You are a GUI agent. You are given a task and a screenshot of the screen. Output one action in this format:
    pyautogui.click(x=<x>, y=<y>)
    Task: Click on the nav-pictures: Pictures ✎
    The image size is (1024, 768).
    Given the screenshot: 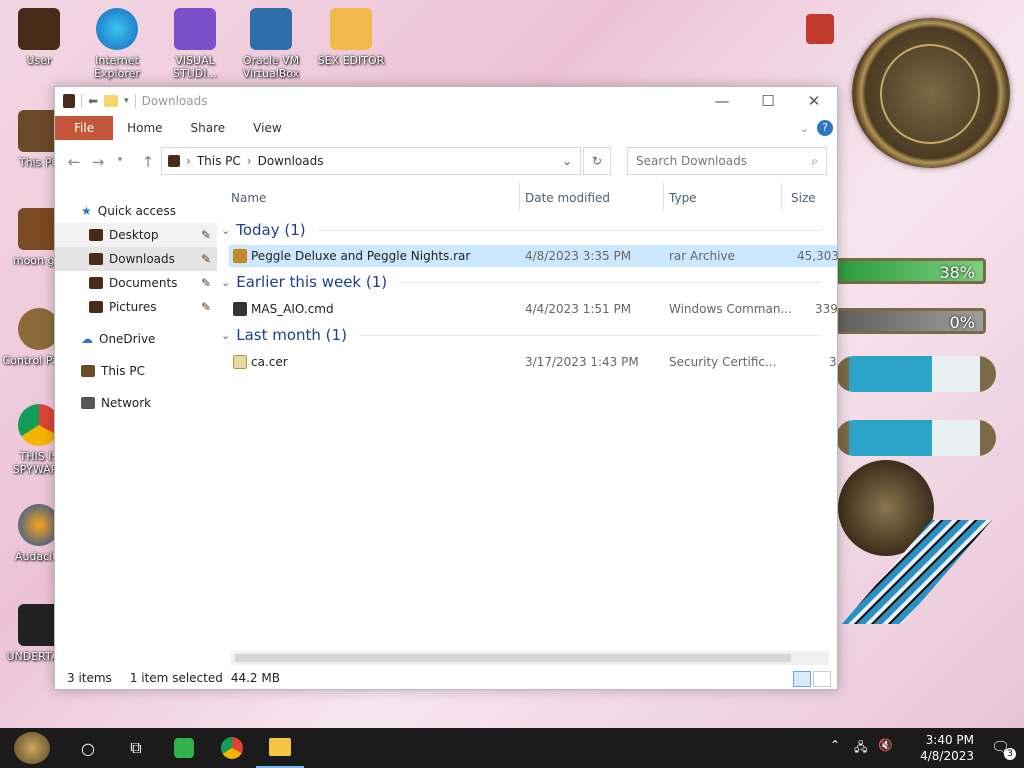 What is the action you would take?
    pyautogui.click(x=136, y=307)
    